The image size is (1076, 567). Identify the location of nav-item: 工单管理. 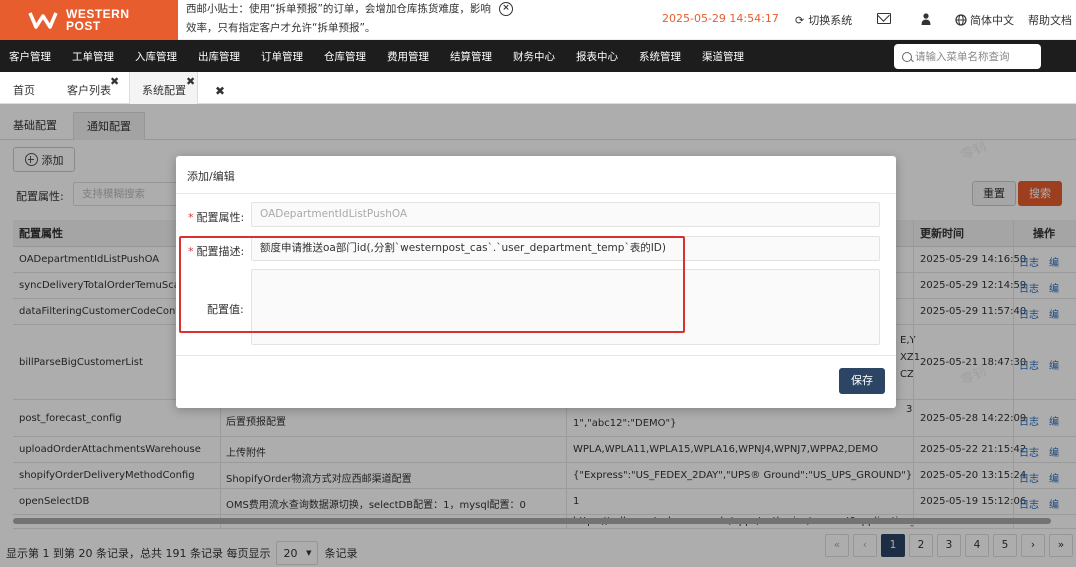
(93, 56).